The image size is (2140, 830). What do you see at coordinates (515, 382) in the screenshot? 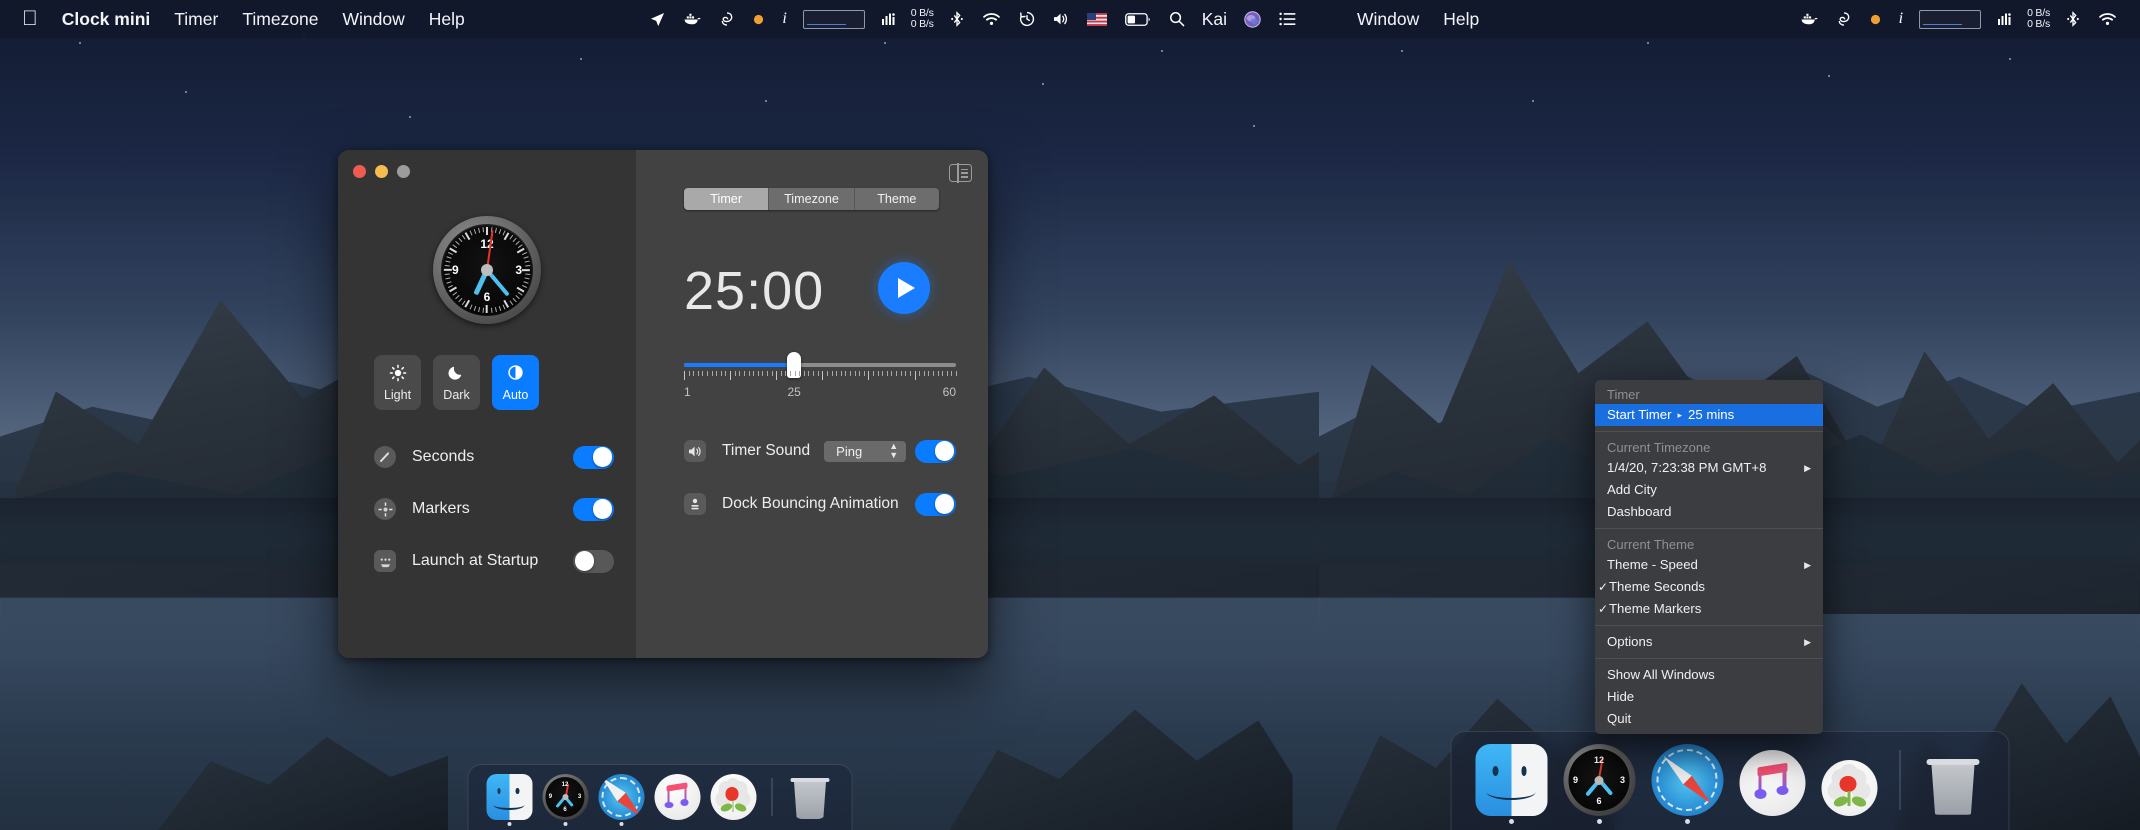
I see `theme-auto-button: Auto` at bounding box center [515, 382].